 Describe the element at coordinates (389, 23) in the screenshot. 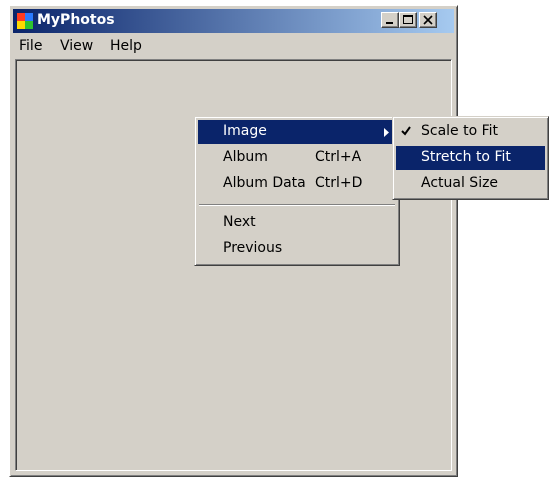

I see `minimize-icon` at that location.